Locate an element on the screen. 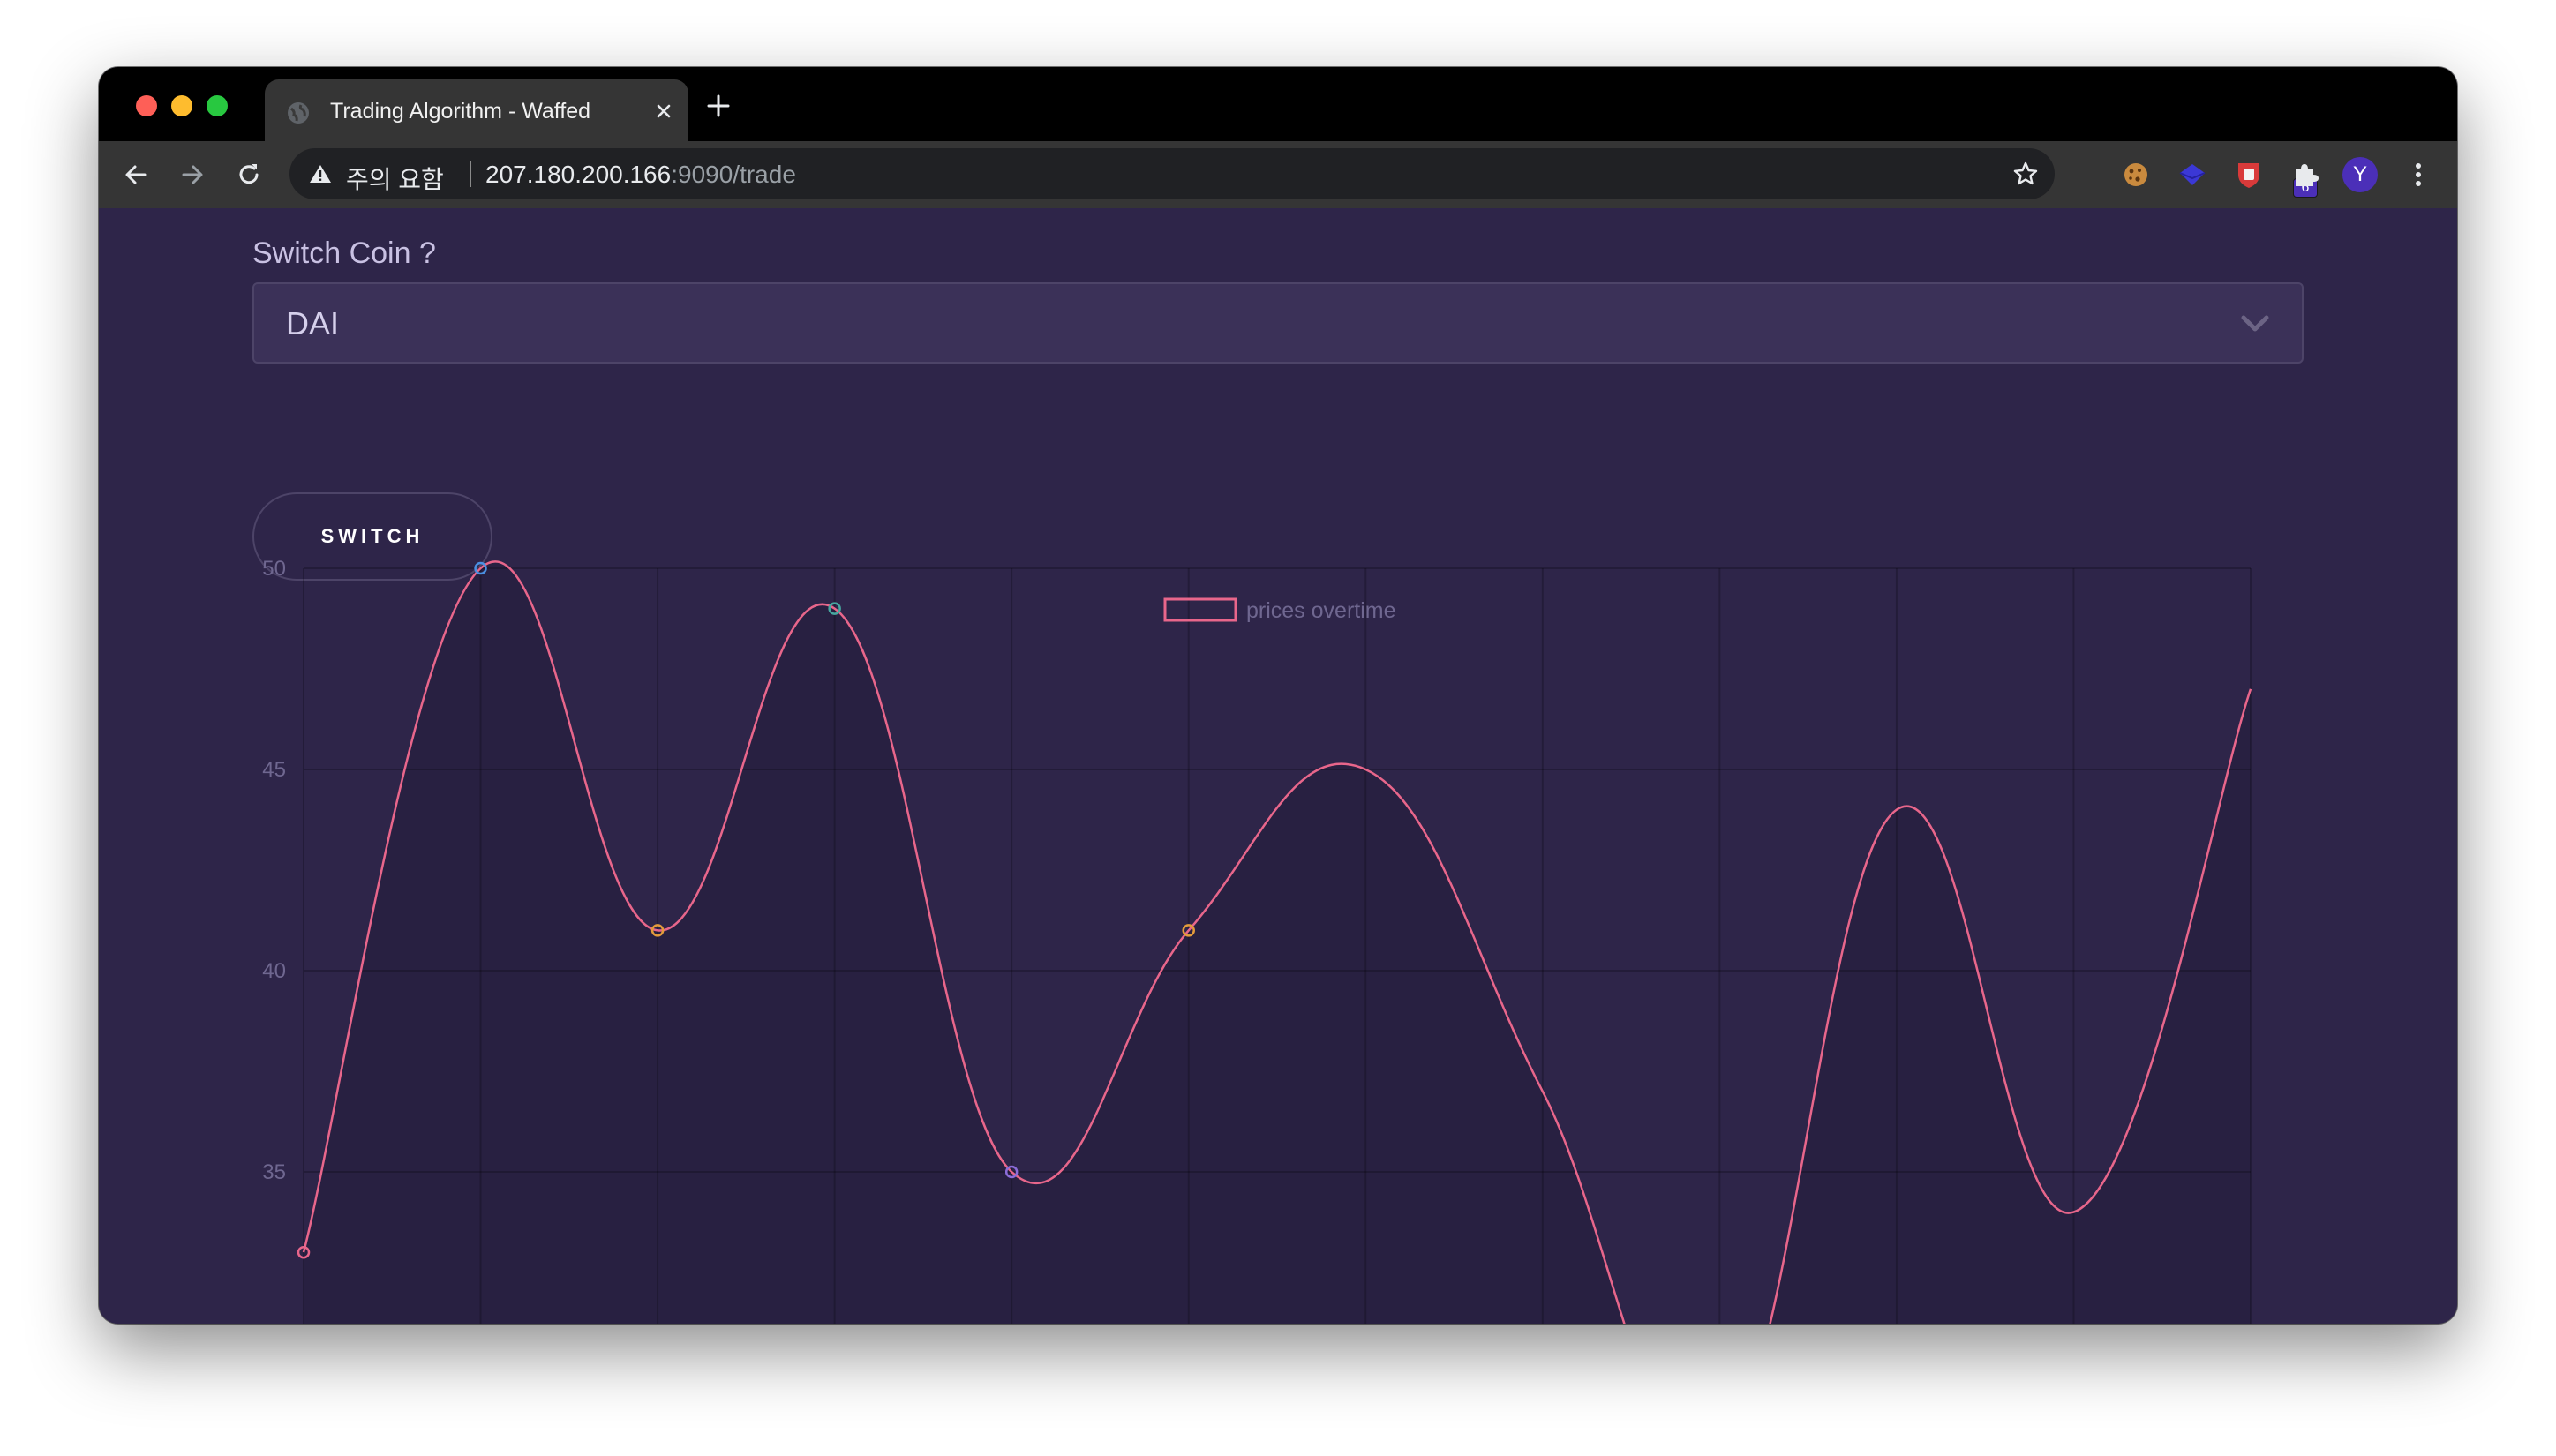 Image resolution: width=2556 pixels, height=1456 pixels. legend-swatch is located at coordinates (1200, 609).